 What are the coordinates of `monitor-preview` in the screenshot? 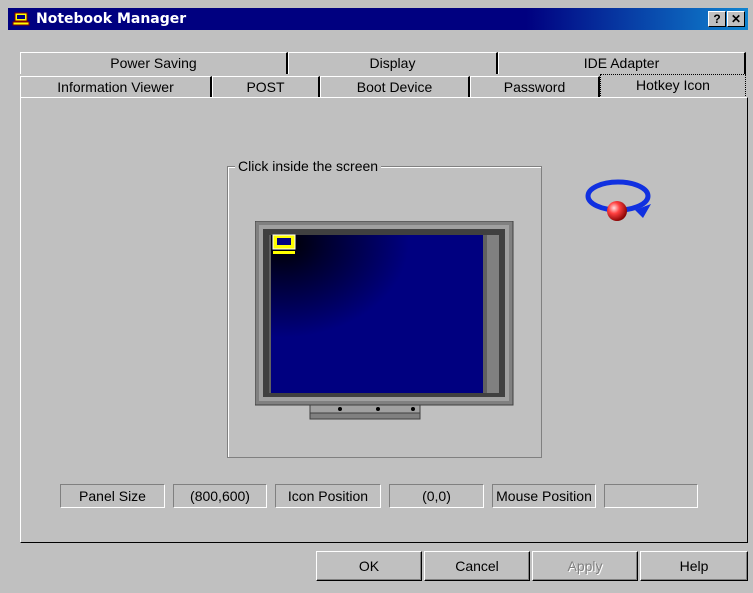 It's located at (385, 321).